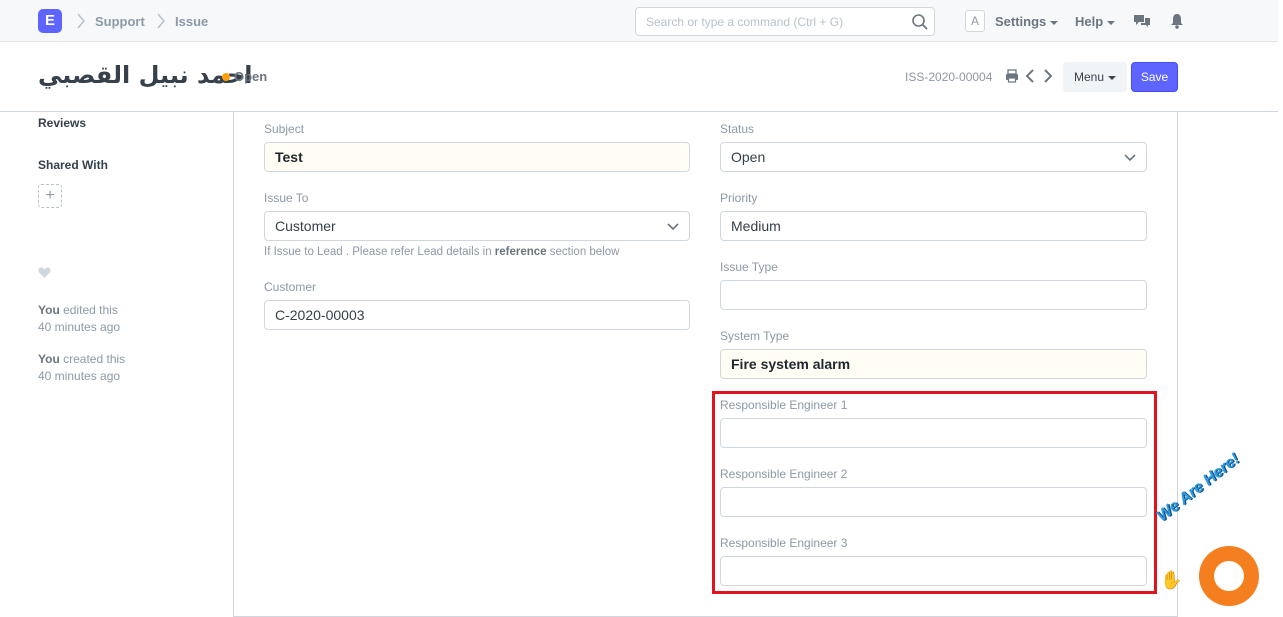 Image resolution: width=1283 pixels, height=617 pixels. I want to click on menu-button: Menu, so click(1095, 77).